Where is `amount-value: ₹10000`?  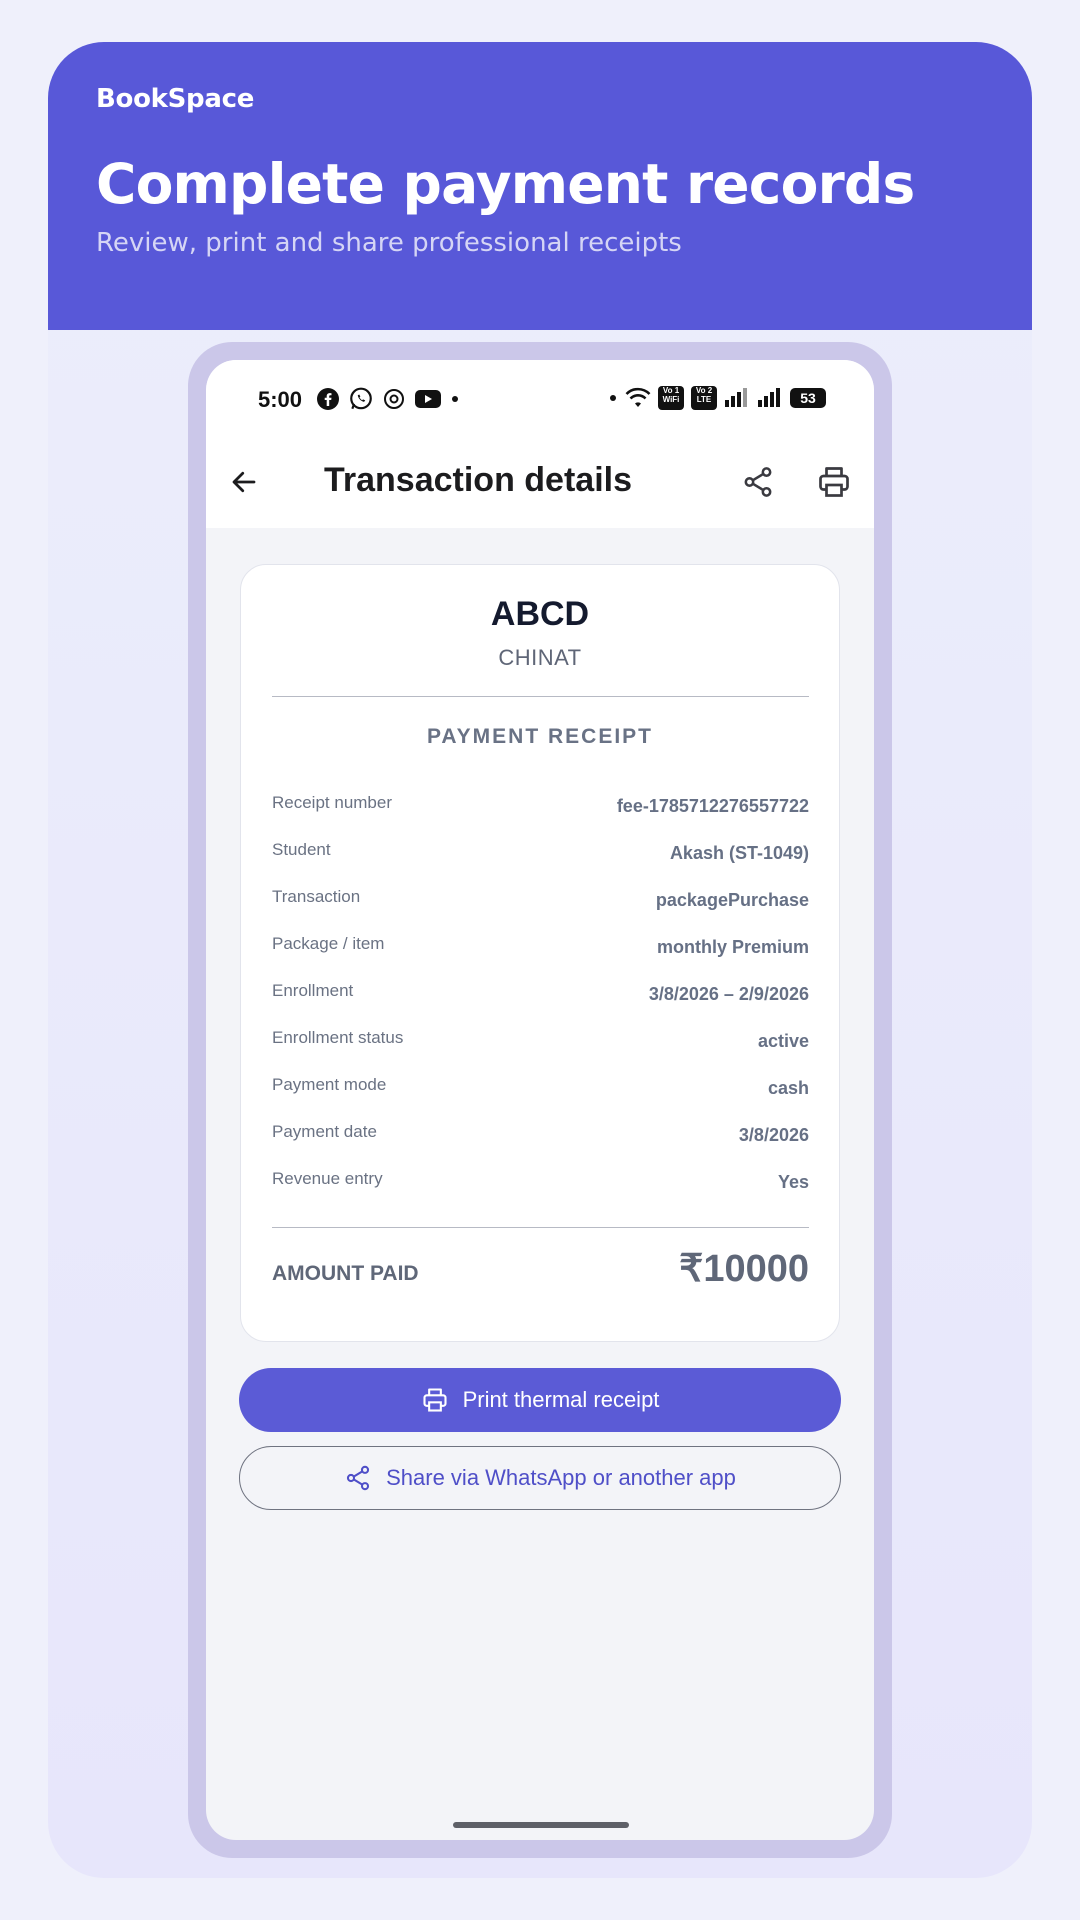 amount-value: ₹10000 is located at coordinates (744, 1269).